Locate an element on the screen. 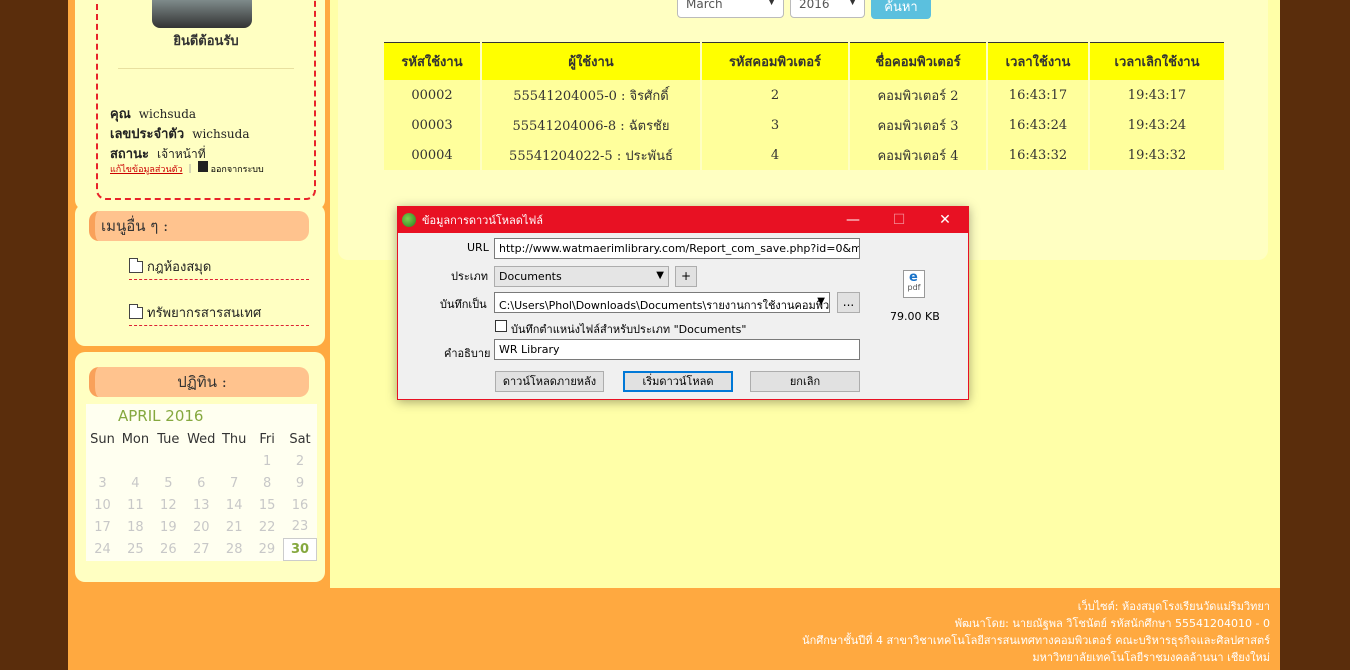 This screenshot has height=670, width=1350. user-id-row: เลขประจำตัว wichsuda is located at coordinates (179, 133).